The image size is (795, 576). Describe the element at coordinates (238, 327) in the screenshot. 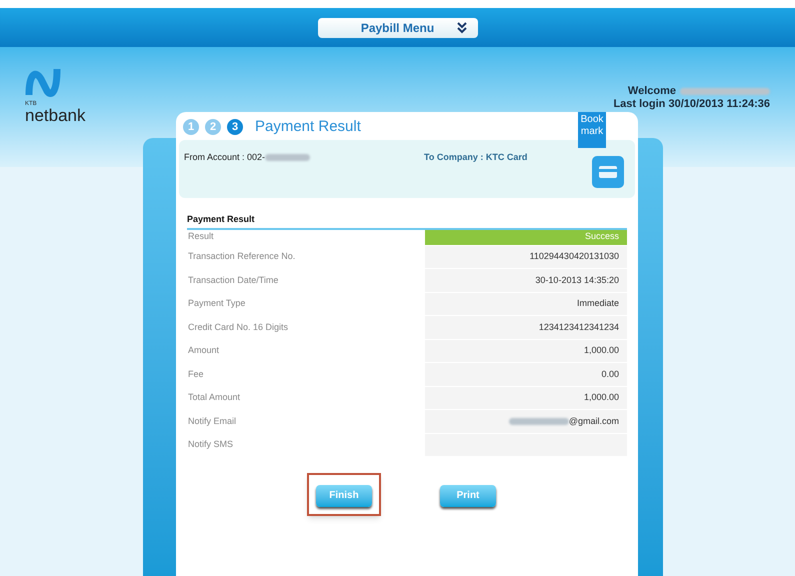

I see `field-label: Credit Card No. 16 Digits` at that location.